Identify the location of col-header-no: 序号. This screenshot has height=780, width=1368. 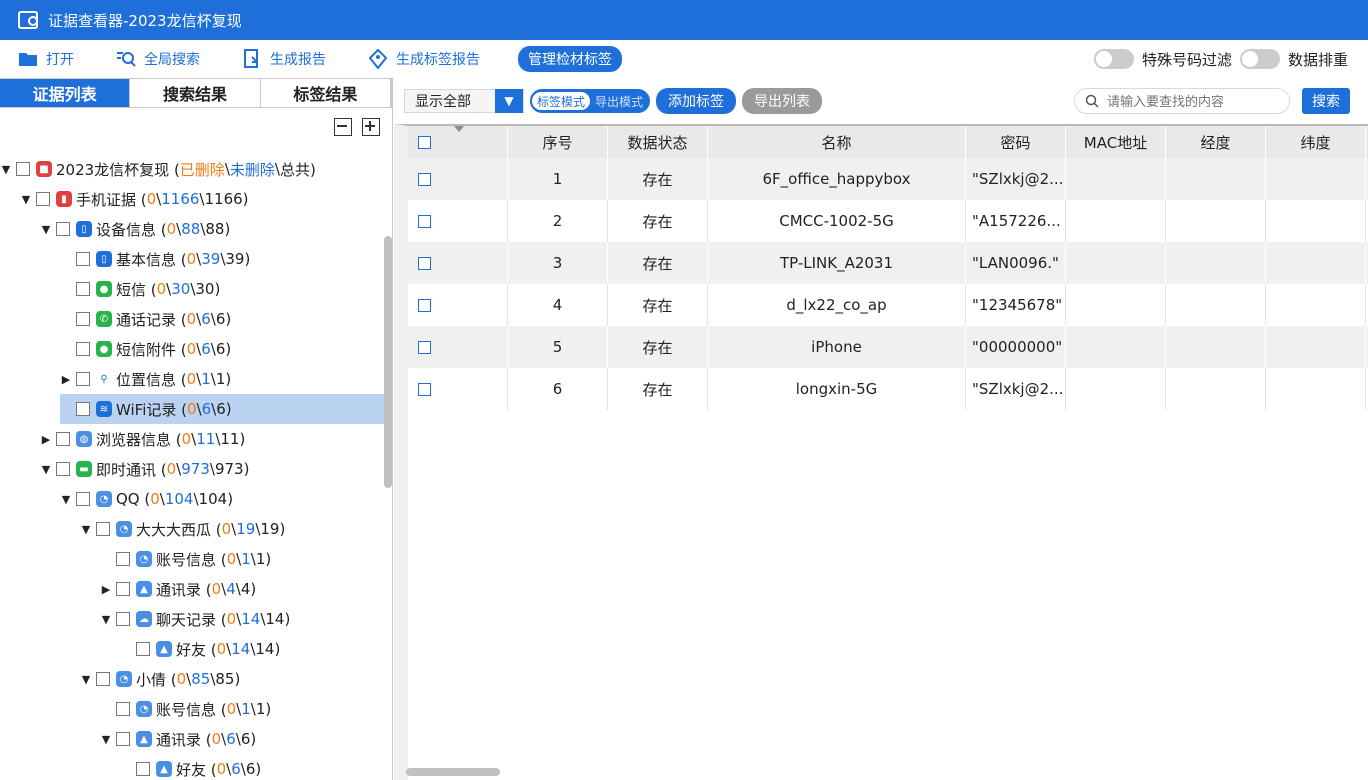
(558, 142).